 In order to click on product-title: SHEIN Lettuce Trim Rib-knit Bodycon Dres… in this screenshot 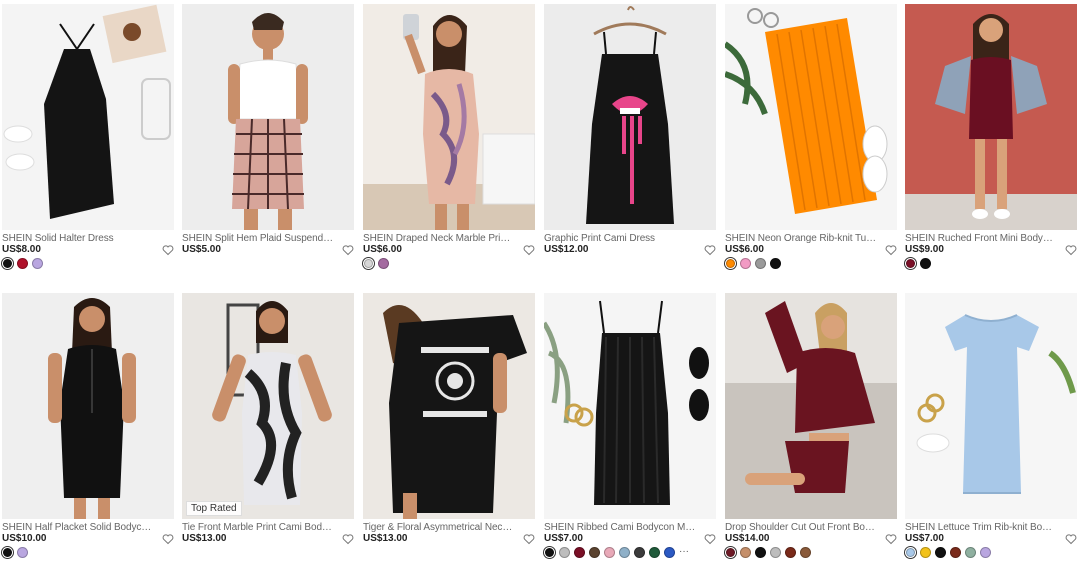, I will do `click(981, 527)`.